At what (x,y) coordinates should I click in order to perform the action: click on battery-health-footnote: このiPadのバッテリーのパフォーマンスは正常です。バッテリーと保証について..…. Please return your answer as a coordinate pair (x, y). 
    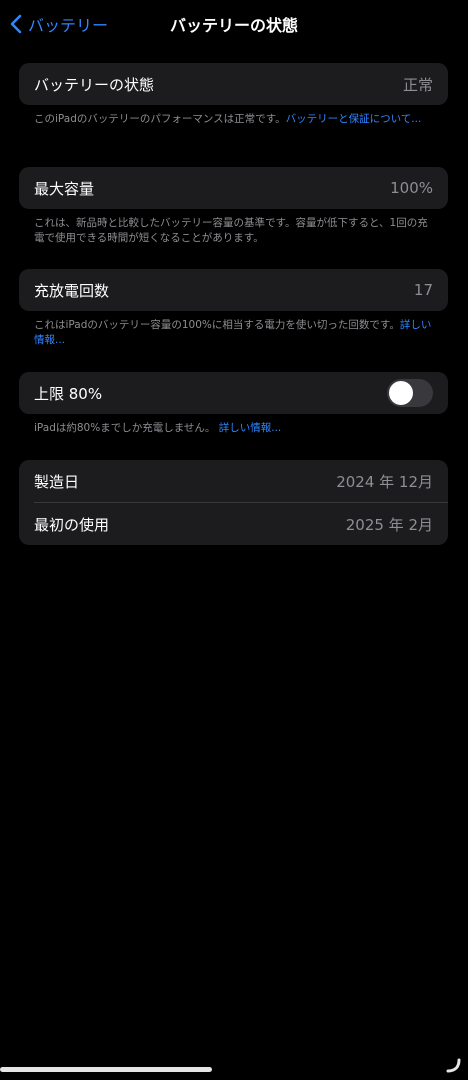
    Looking at the image, I should click on (235, 119).